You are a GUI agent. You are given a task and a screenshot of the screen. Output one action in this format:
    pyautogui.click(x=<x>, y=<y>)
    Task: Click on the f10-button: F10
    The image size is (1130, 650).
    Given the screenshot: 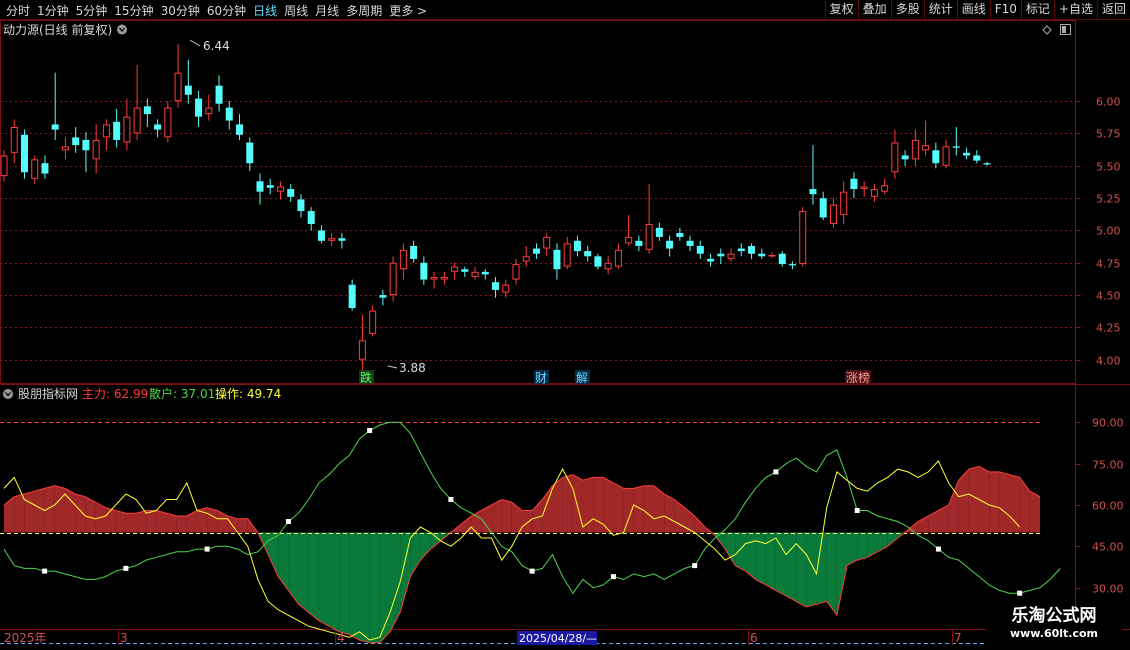 What is the action you would take?
    pyautogui.click(x=1005, y=9)
    